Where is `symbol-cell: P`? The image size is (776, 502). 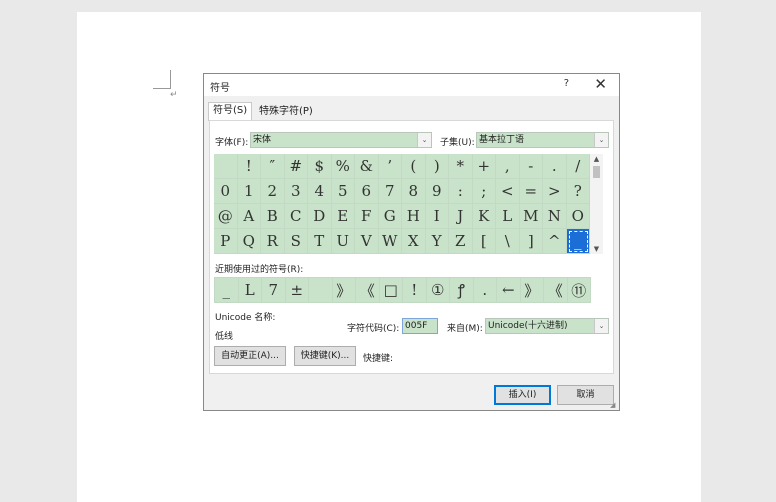 symbol-cell: P is located at coordinates (226, 241).